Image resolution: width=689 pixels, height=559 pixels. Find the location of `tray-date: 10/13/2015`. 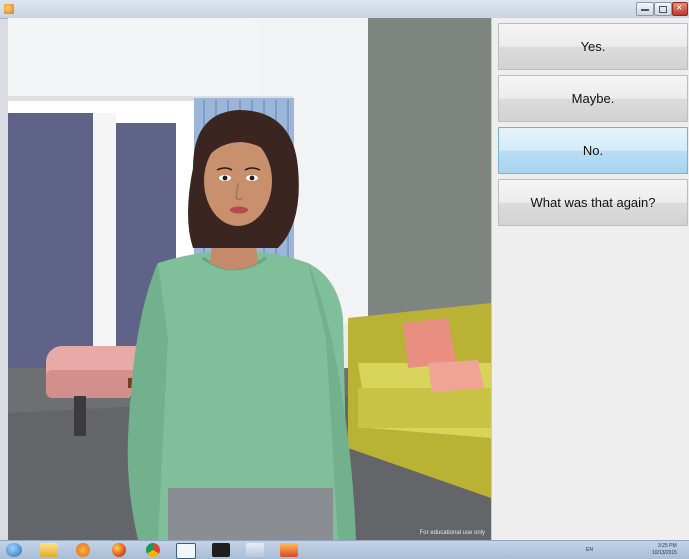

tray-date: 10/13/2015 is located at coordinates (664, 553).